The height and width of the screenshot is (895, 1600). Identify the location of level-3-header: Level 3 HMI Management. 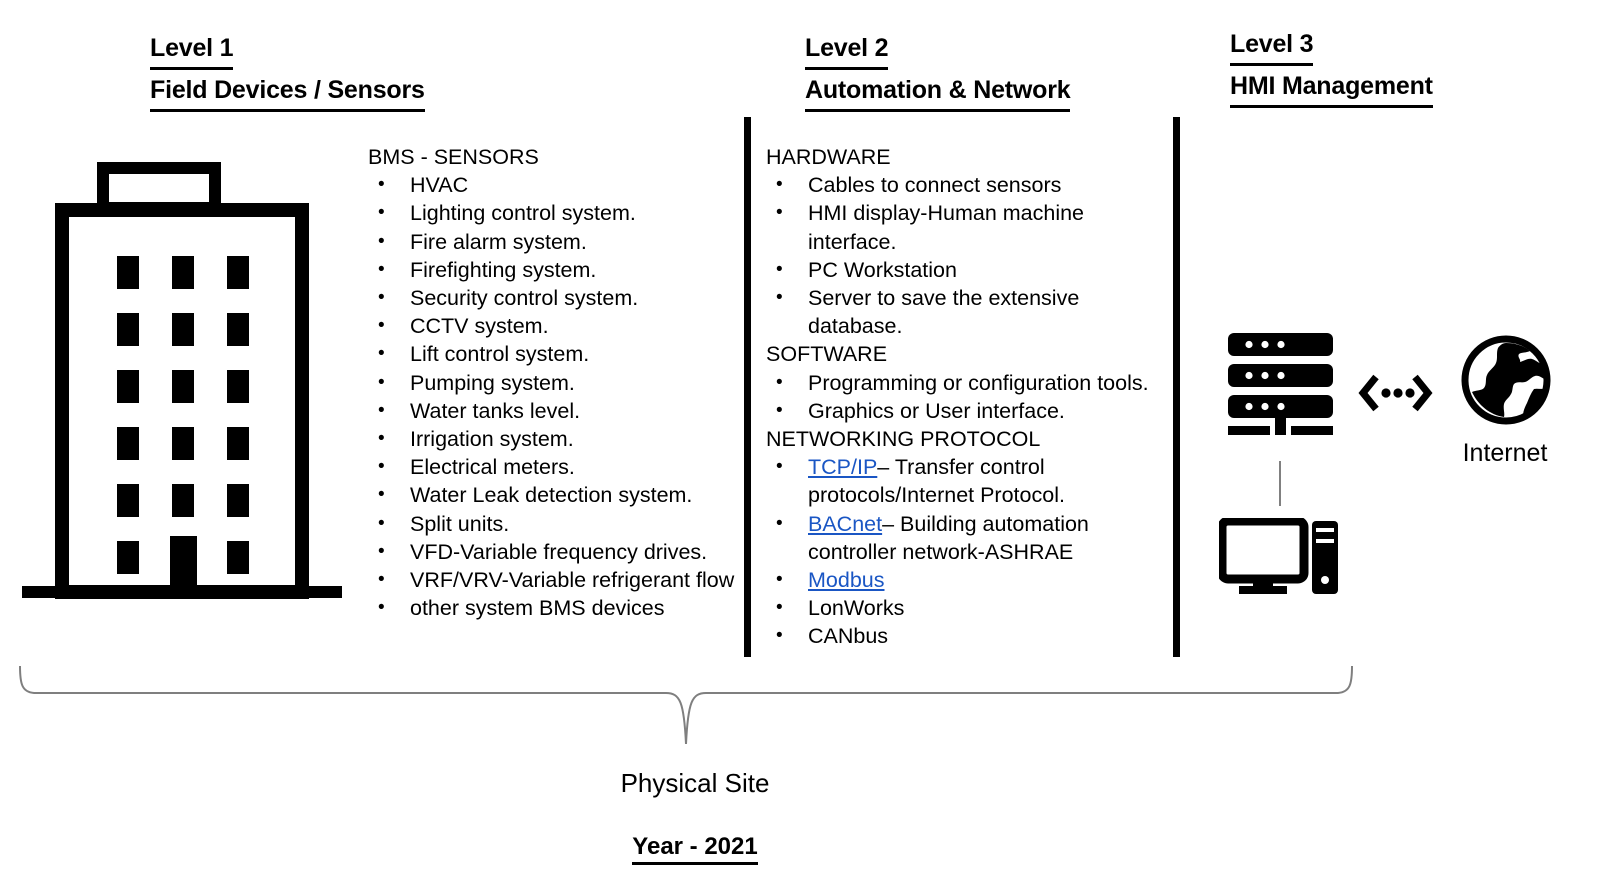
(1331, 67).